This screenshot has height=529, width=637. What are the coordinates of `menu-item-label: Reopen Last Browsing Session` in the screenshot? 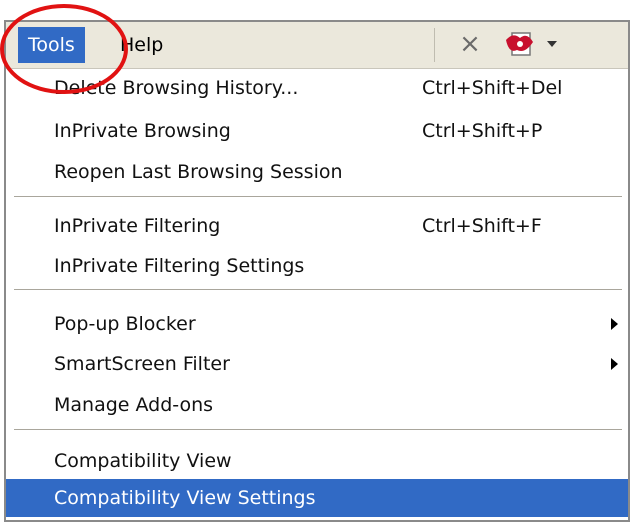 It's located at (198, 172).